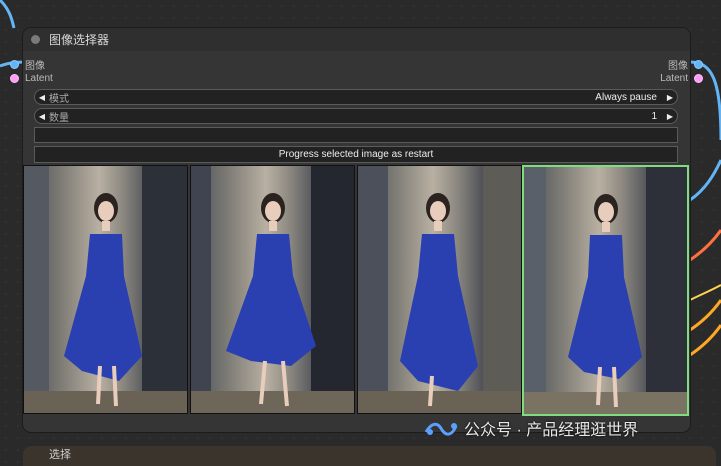 This screenshot has width=721, height=466. Describe the element at coordinates (356, 39) in the screenshot. I see `node-header: 图像选择器` at that location.